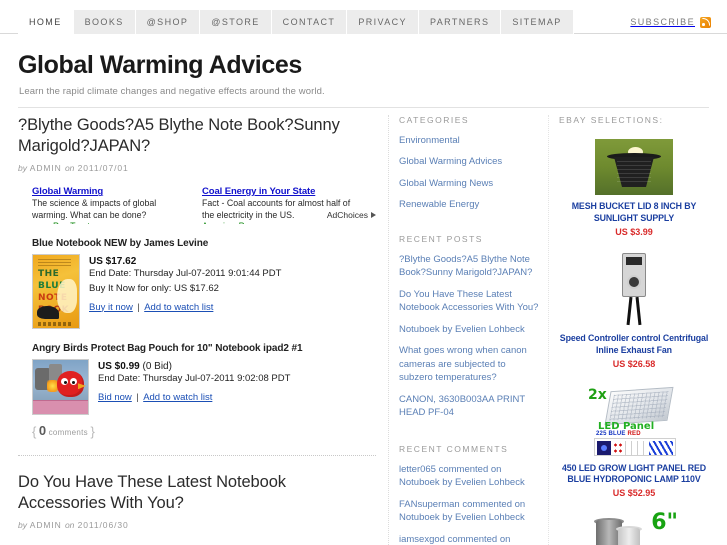 This screenshot has height=545, width=727. Describe the element at coordinates (282, 191) in the screenshot. I see `ad-title-link: Coal Energy in Your State` at that location.